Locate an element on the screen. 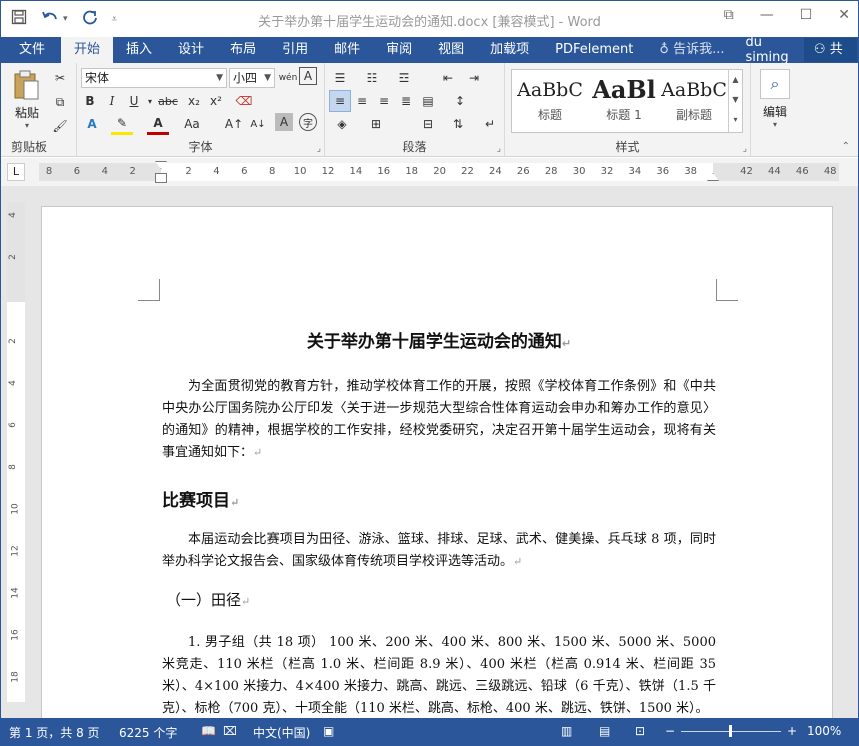 The image size is (859, 746). crop-mark-left is located at coordinates (149, 290).